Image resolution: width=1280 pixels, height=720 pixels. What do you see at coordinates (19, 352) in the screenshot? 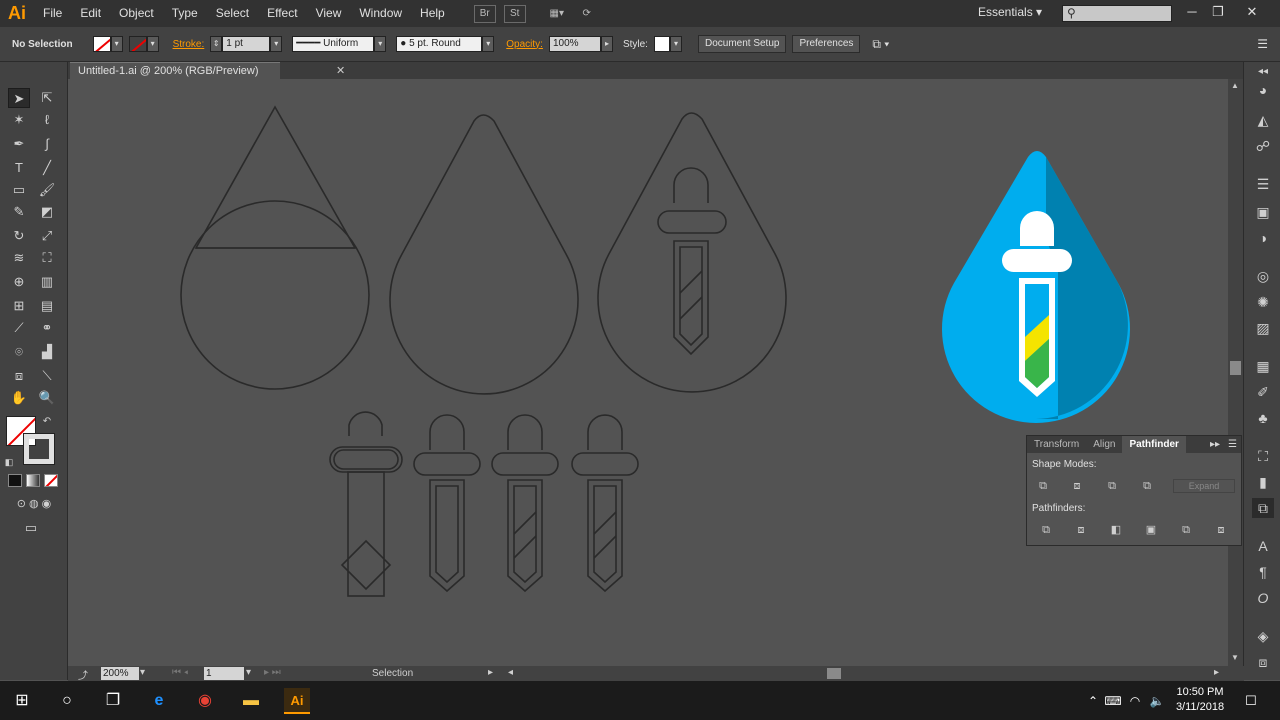
I see `symbol-sprayer-tool-icon: ⌾` at bounding box center [19, 352].